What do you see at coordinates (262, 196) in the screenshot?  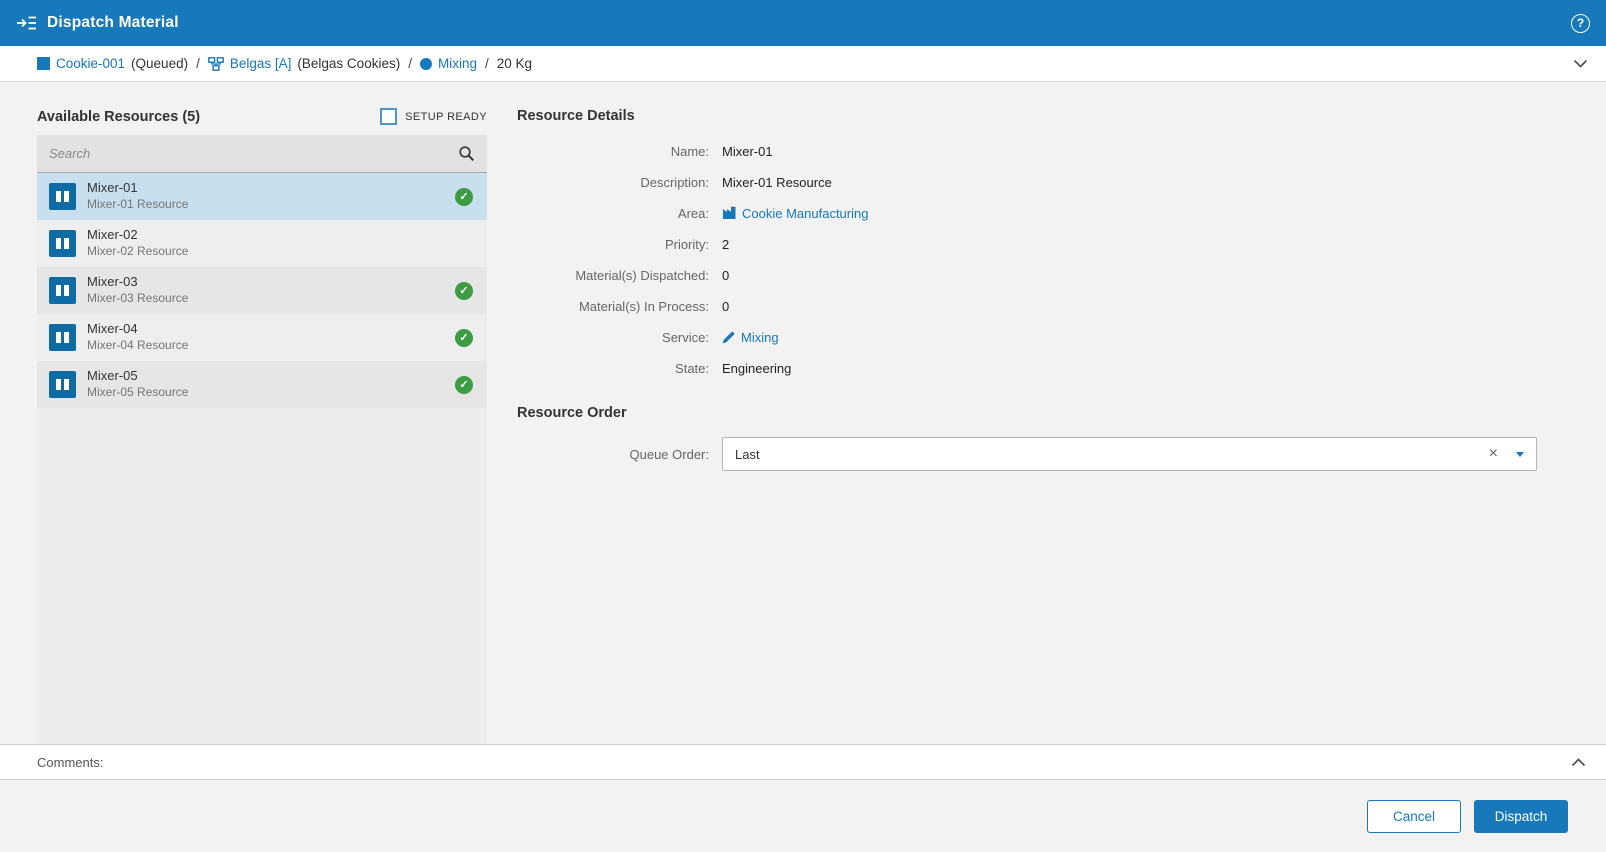 I see `resource-list-item: Mixer-01 Mixer-01 Resource ✓` at bounding box center [262, 196].